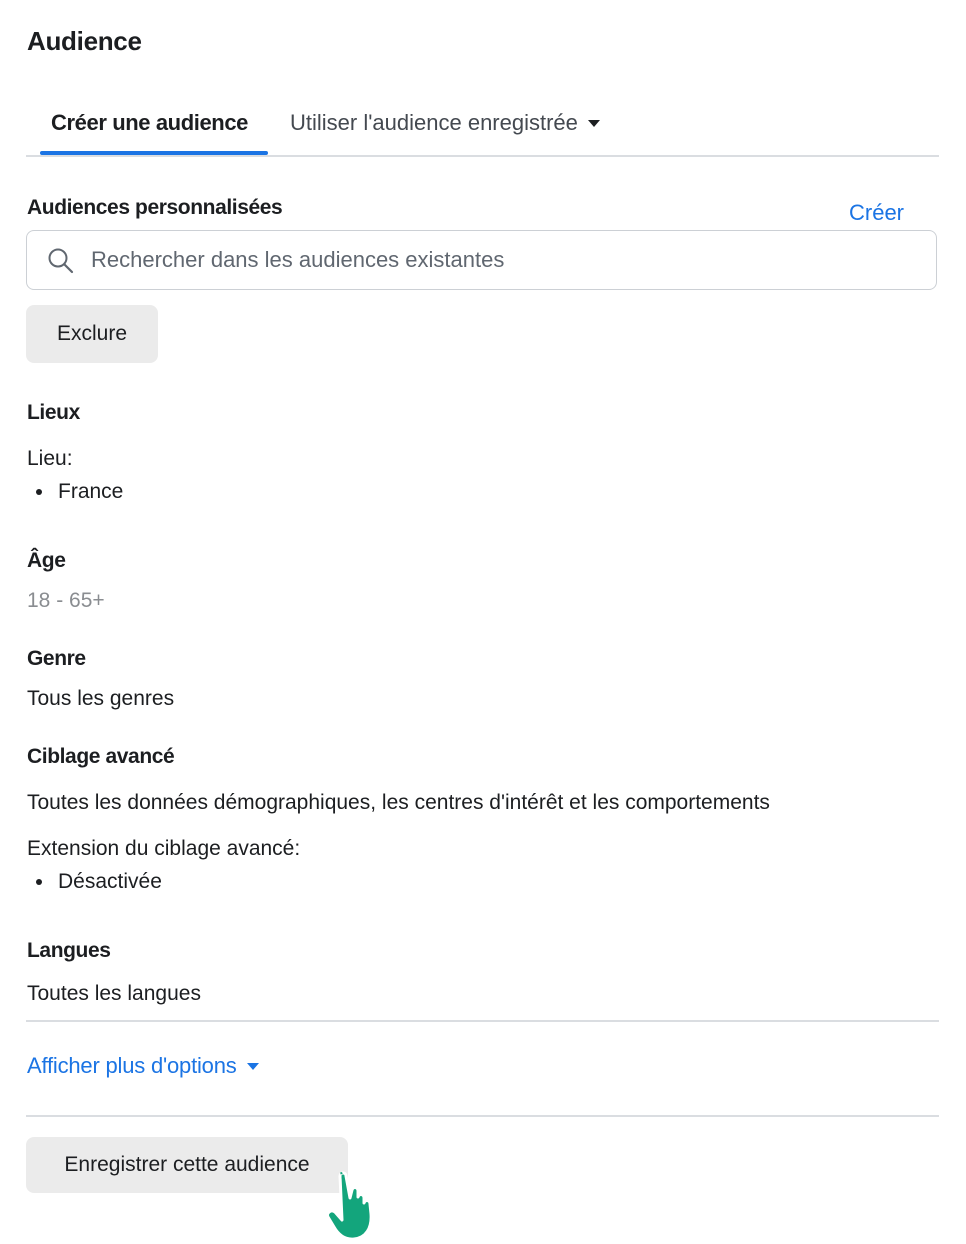  What do you see at coordinates (187, 1165) in the screenshot?
I see `save-audience-button: Enregistrer cette audience` at bounding box center [187, 1165].